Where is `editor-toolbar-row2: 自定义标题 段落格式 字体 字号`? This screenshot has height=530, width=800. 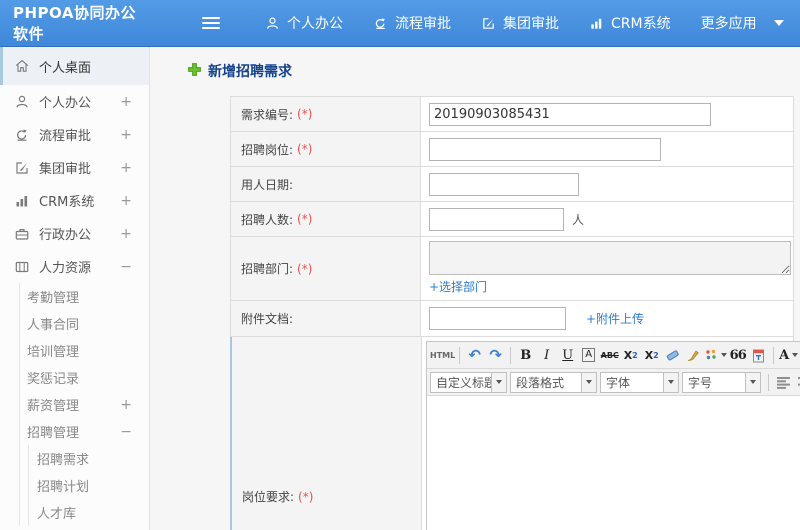
editor-toolbar-row2: 自定义标题 段落格式 字体 字号 is located at coordinates (613, 382).